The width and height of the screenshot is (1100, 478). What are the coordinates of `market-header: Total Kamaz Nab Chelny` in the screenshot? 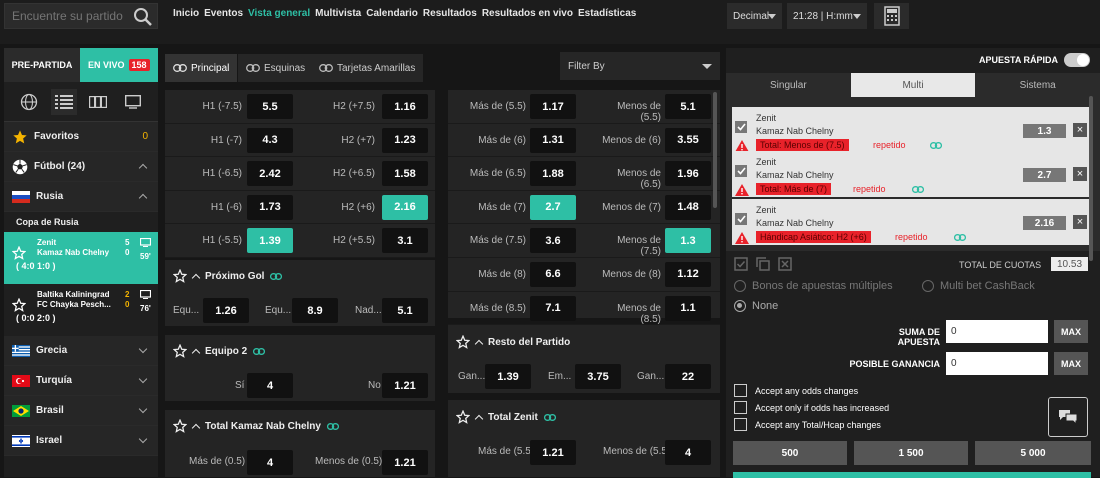 It's located at (300, 426).